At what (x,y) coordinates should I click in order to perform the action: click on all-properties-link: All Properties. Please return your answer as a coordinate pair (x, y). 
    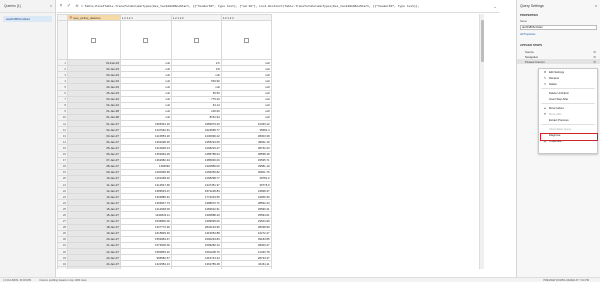
    Looking at the image, I should click on (558, 34).